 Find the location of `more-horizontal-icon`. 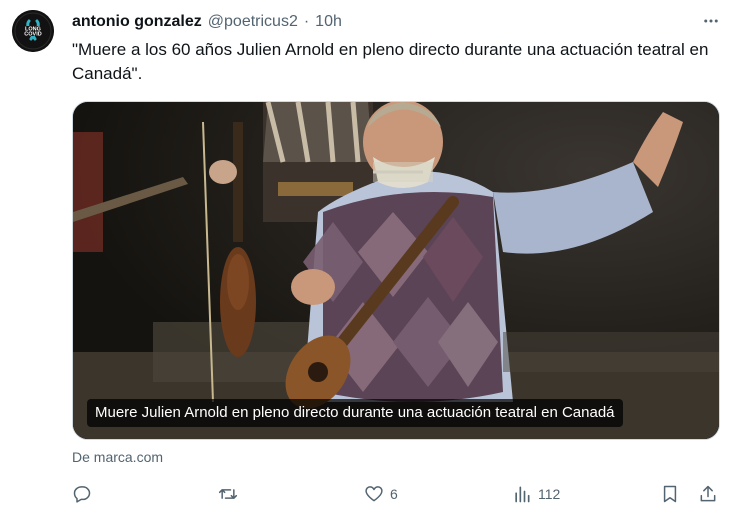

more-horizontal-icon is located at coordinates (711, 21).